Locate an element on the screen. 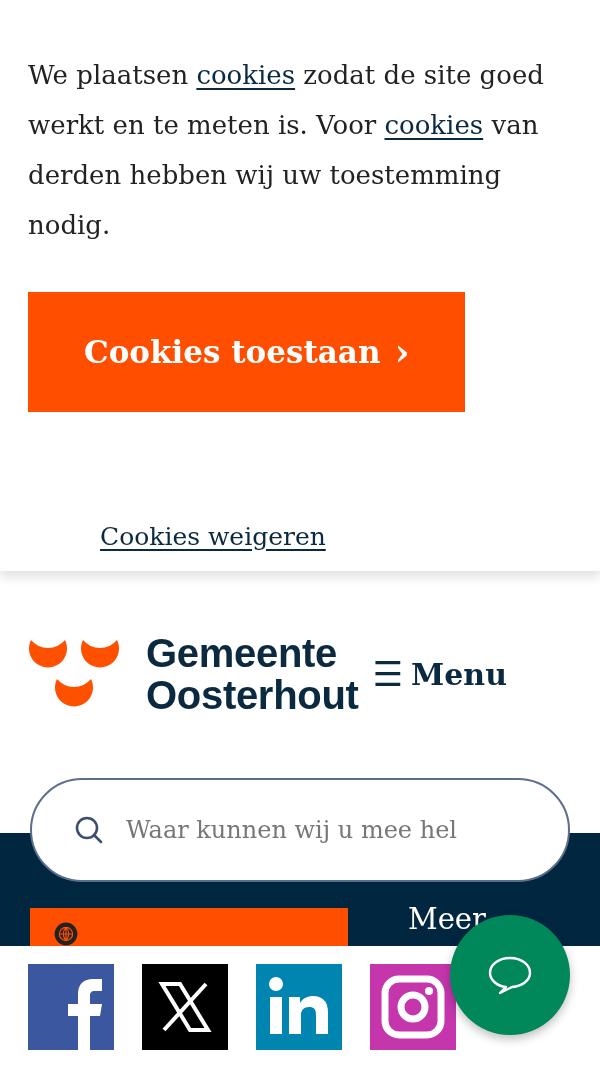  logo: Gemeente Oosterhout is located at coordinates (193, 674).